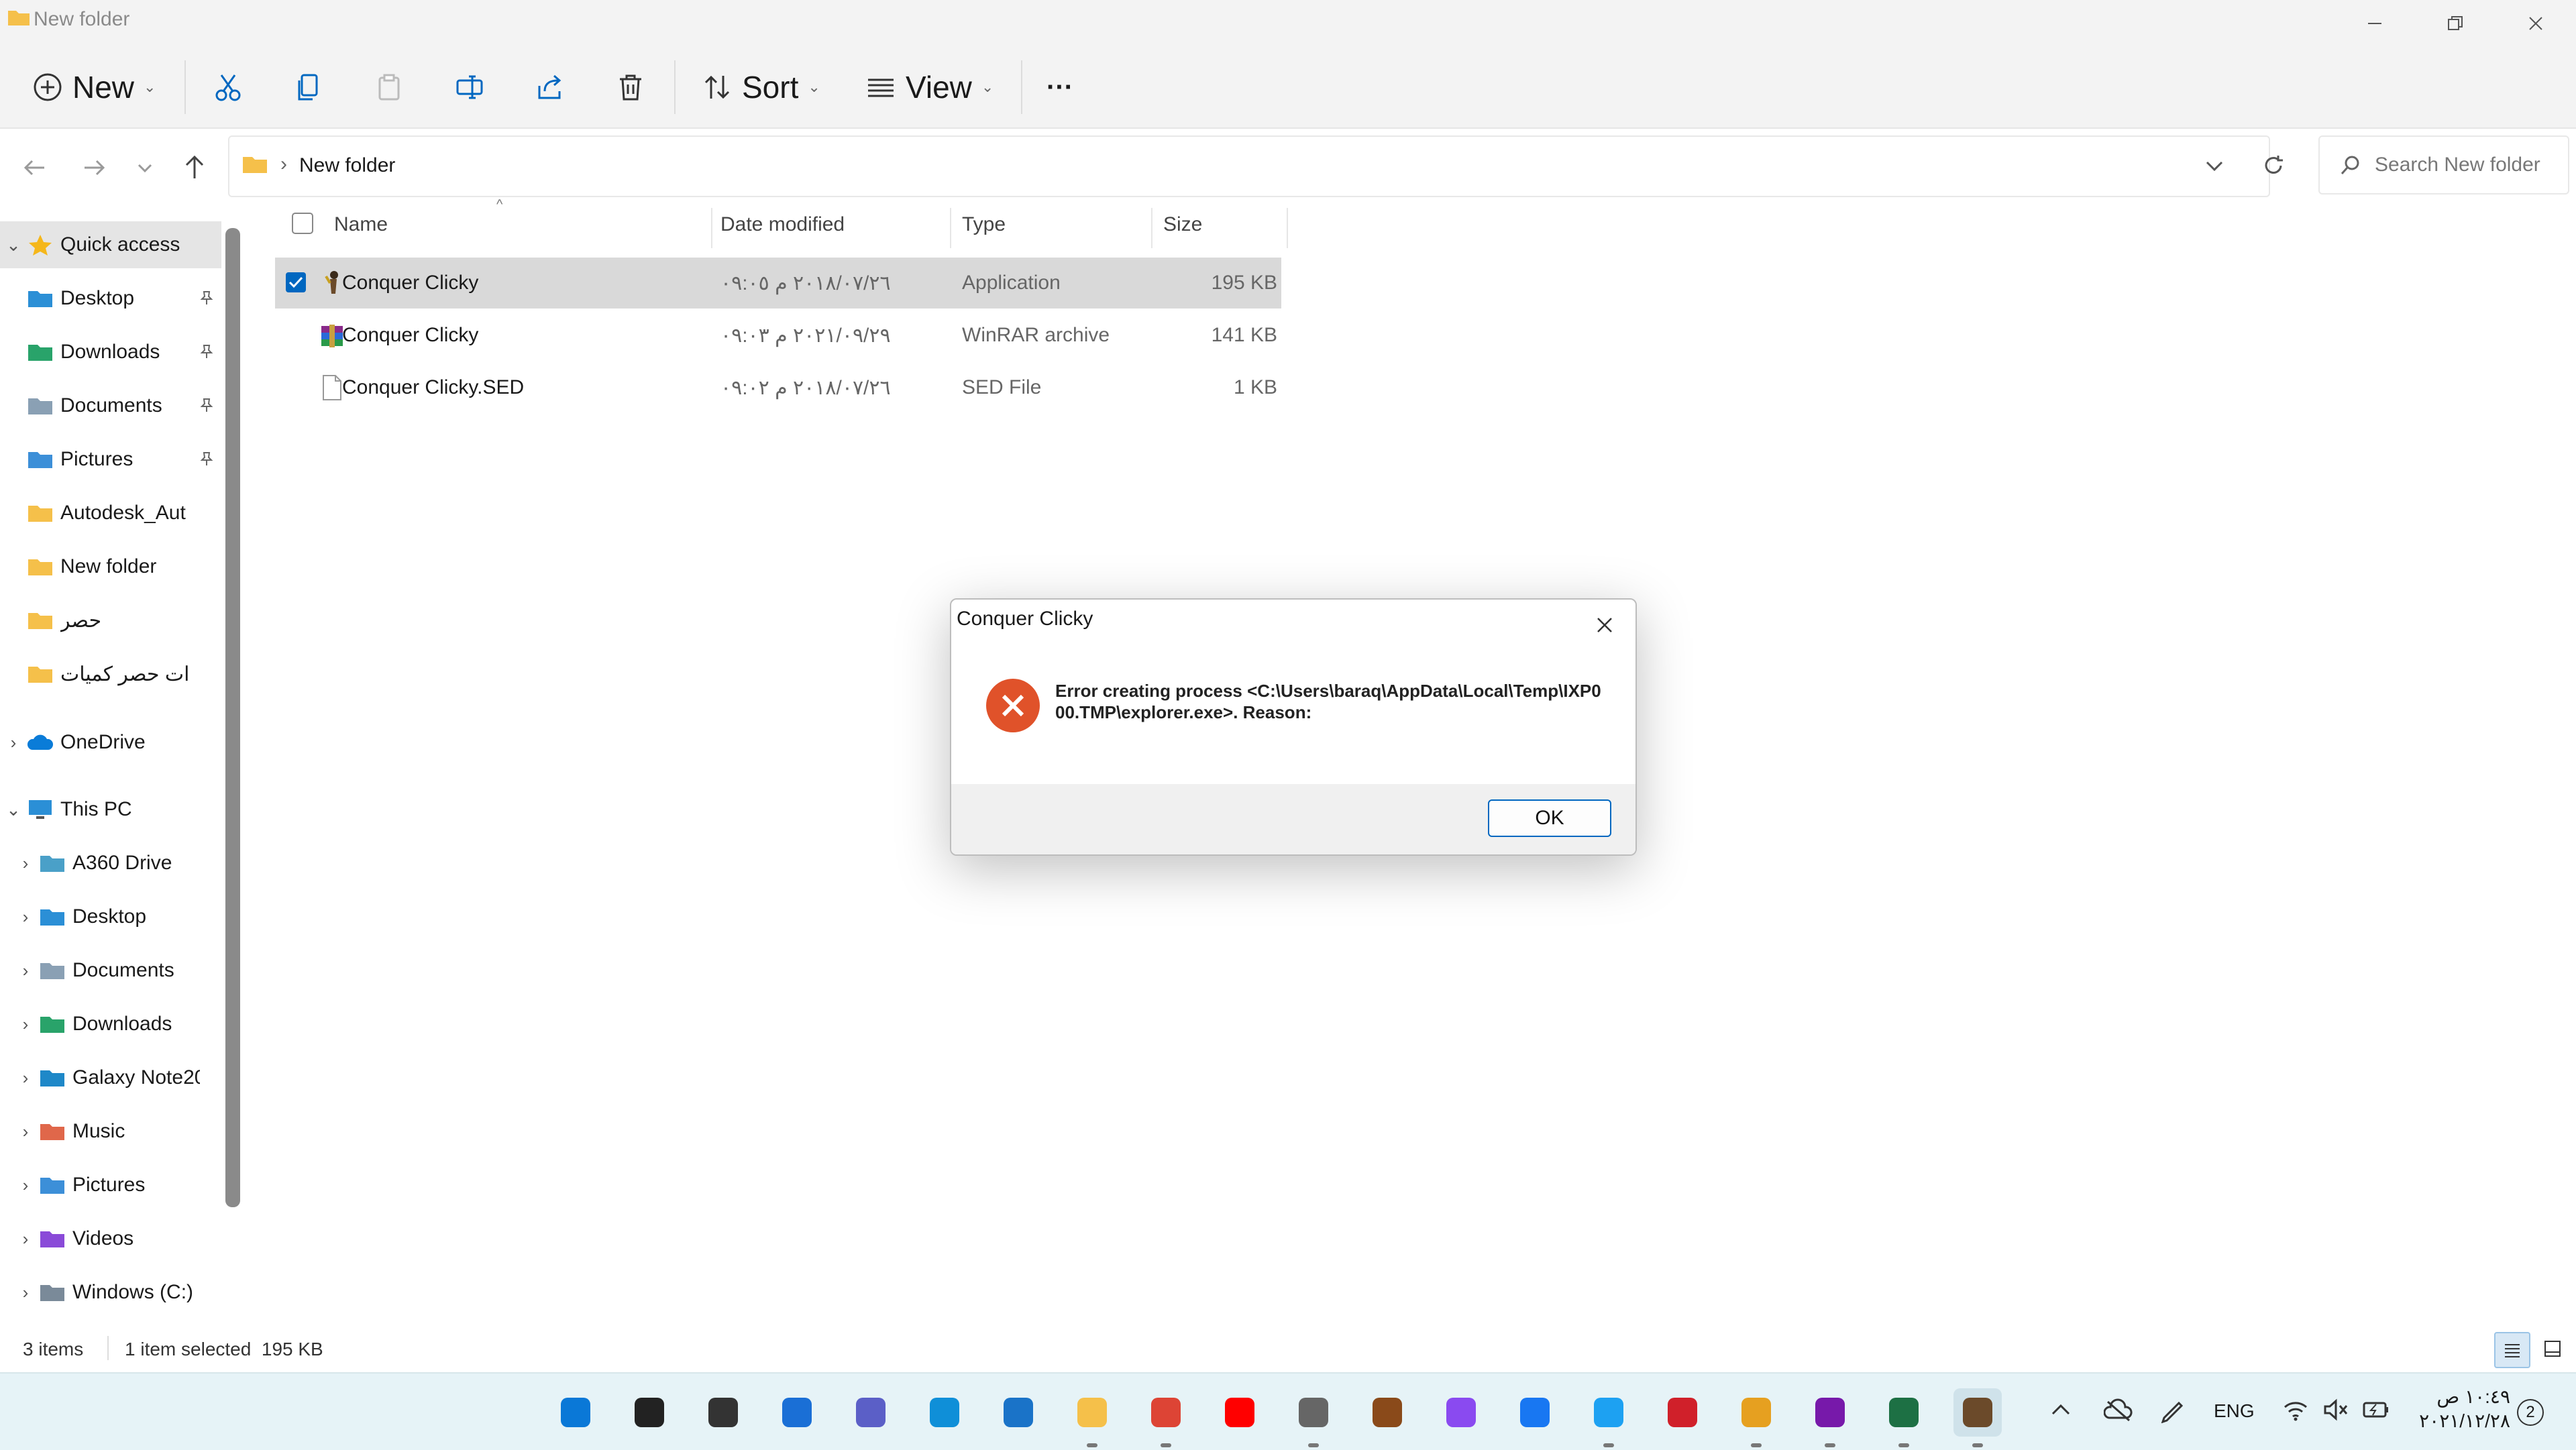 The height and width of the screenshot is (1450, 2576). Describe the element at coordinates (1904, 1412) in the screenshot. I see `excel-icon` at that location.